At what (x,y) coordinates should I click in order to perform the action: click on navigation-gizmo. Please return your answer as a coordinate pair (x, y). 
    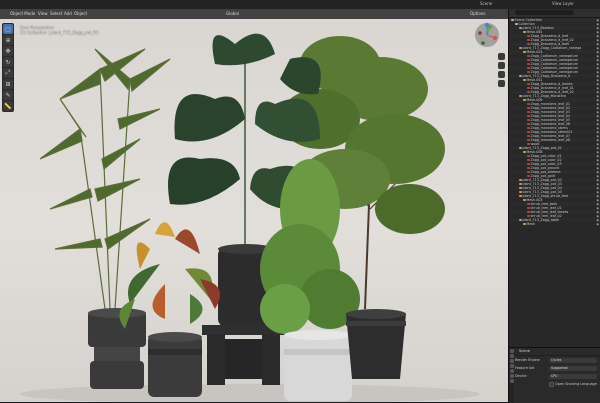
    Looking at the image, I should click on (487, 35).